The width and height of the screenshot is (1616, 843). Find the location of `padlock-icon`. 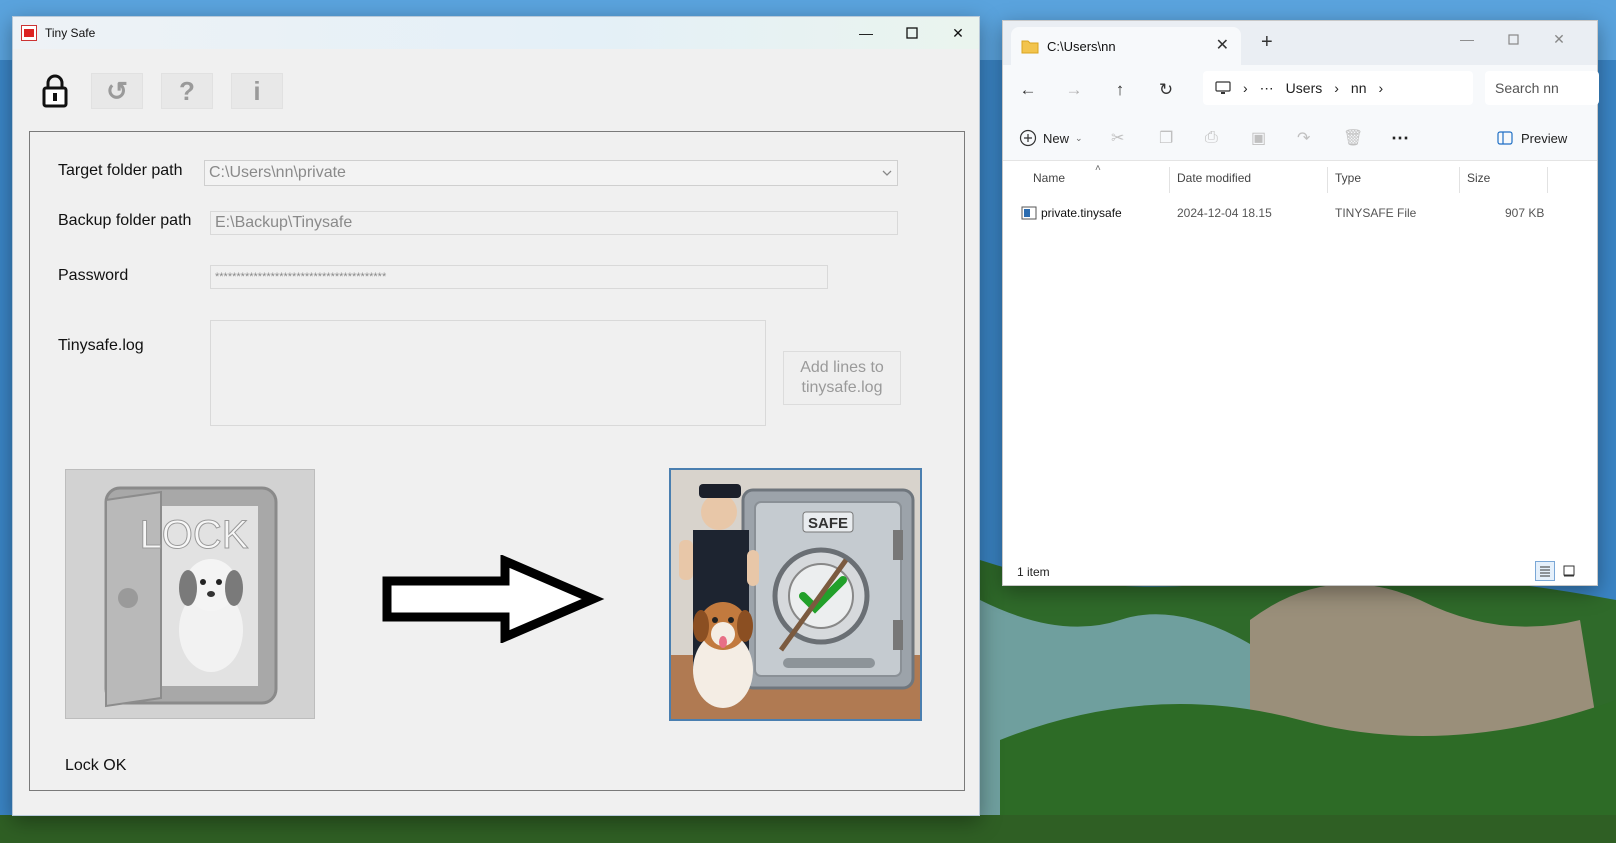

padlock-icon is located at coordinates (55, 91).